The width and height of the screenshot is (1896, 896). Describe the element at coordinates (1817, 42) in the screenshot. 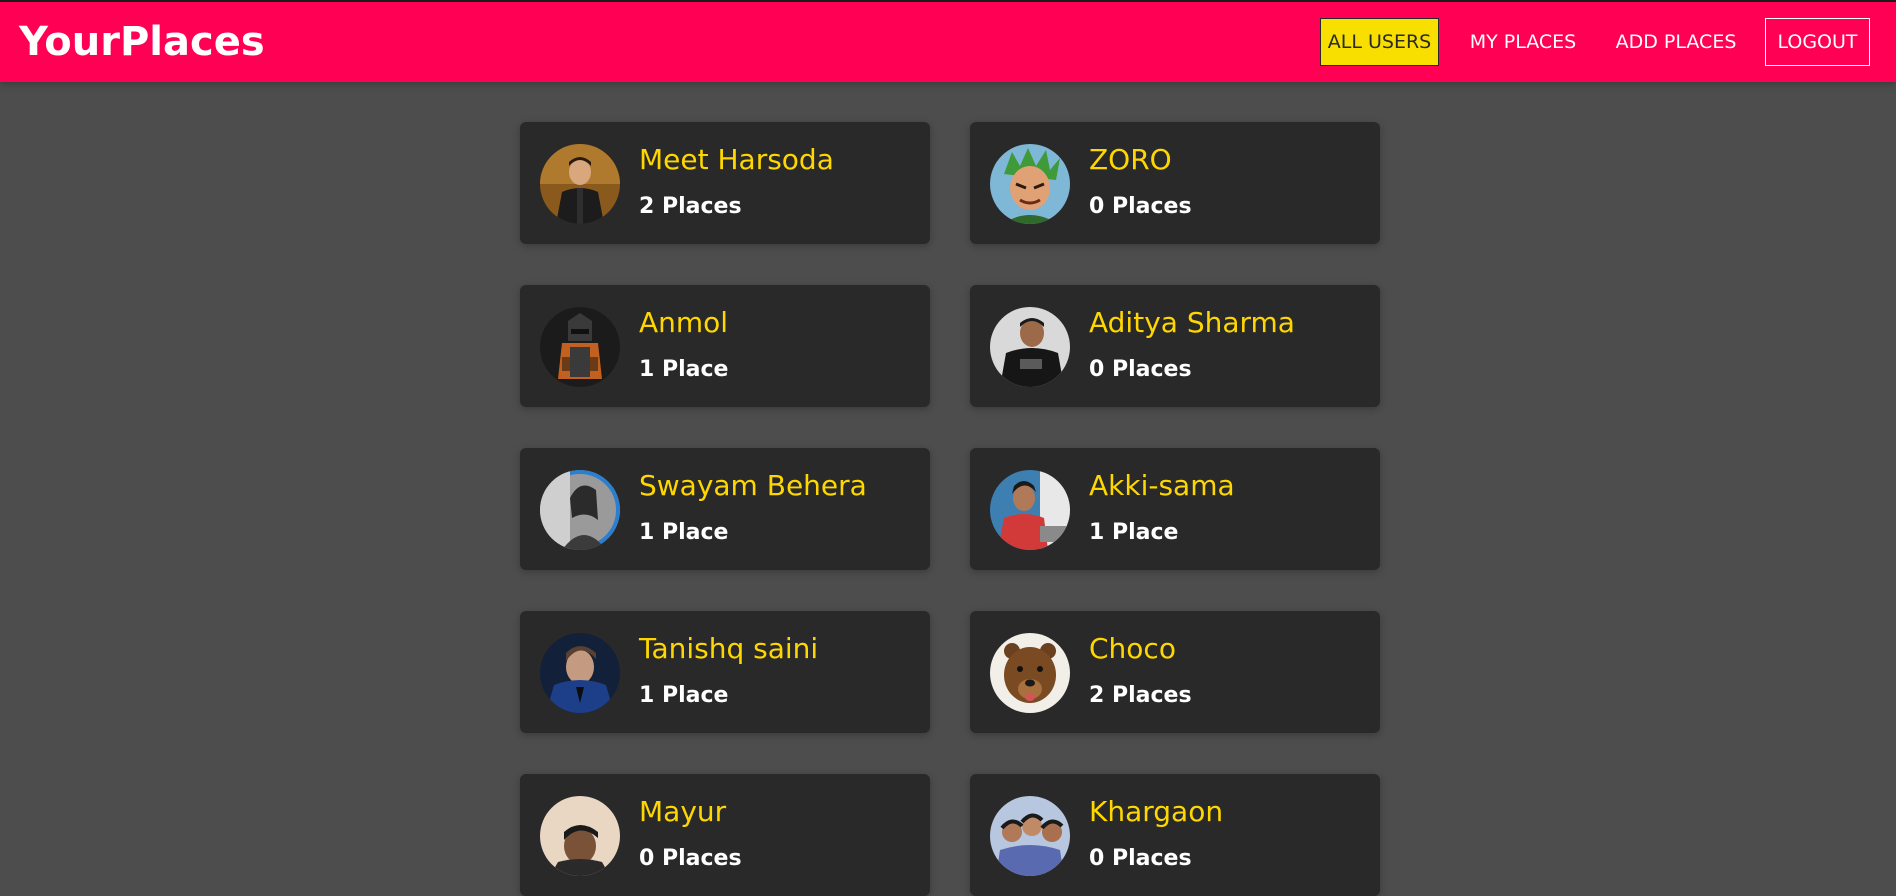

I see `logout-button: LOGOUT` at that location.